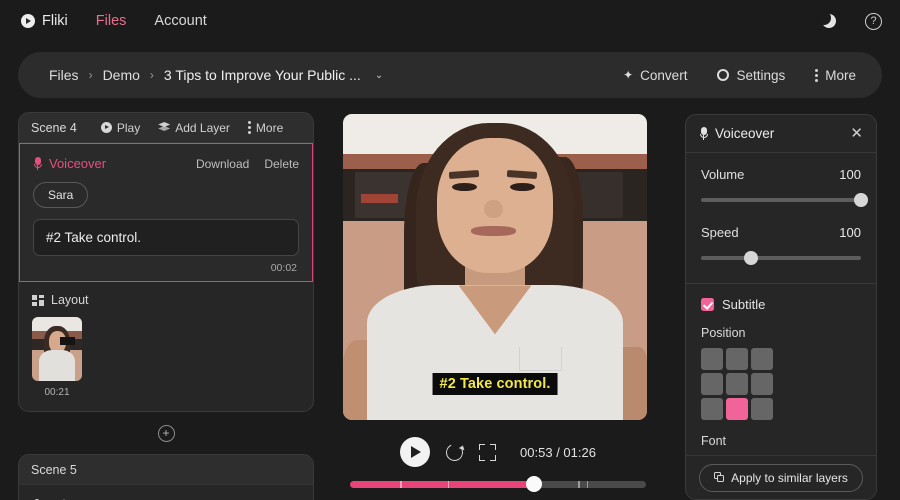 The height and width of the screenshot is (500, 900). I want to click on apply-to-similar-layers-button: Apply to similar layers, so click(781, 477).